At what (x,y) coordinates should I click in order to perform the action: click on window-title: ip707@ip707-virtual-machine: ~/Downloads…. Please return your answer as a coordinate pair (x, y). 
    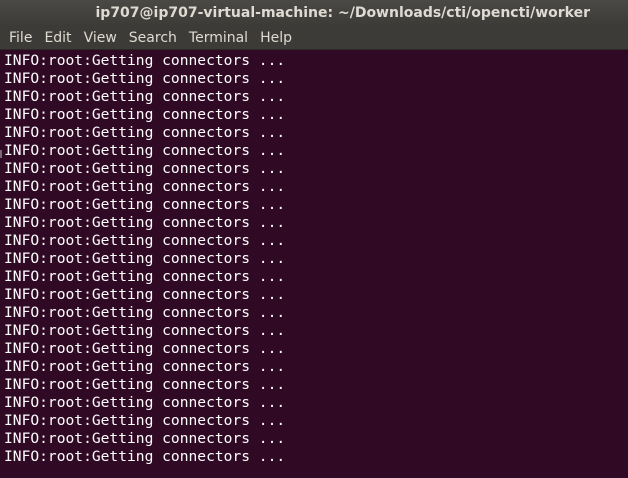
    Looking at the image, I should click on (314, 13).